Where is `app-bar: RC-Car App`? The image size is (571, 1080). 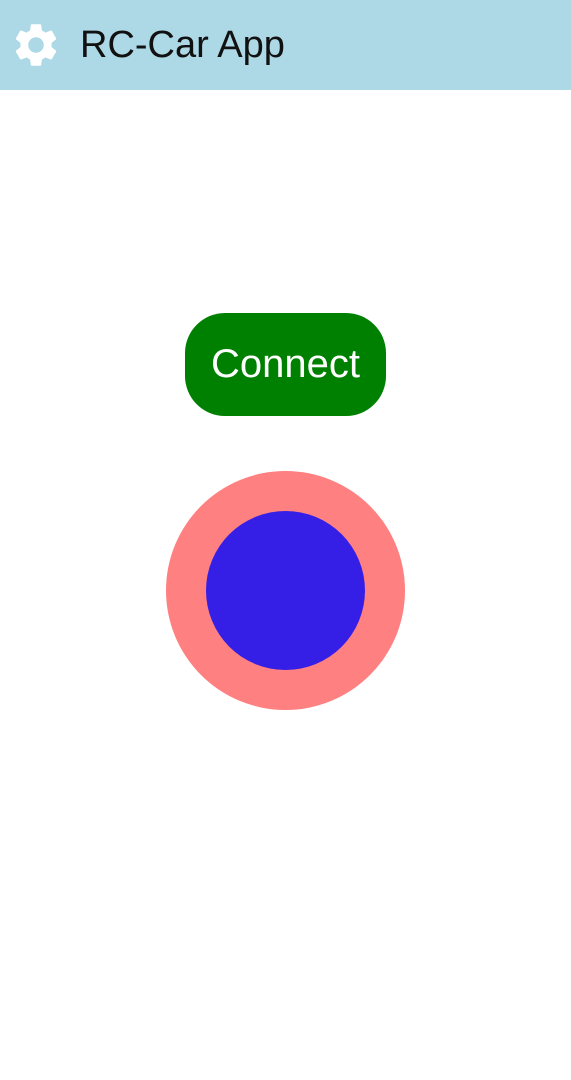
app-bar: RC-Car App is located at coordinates (285, 45).